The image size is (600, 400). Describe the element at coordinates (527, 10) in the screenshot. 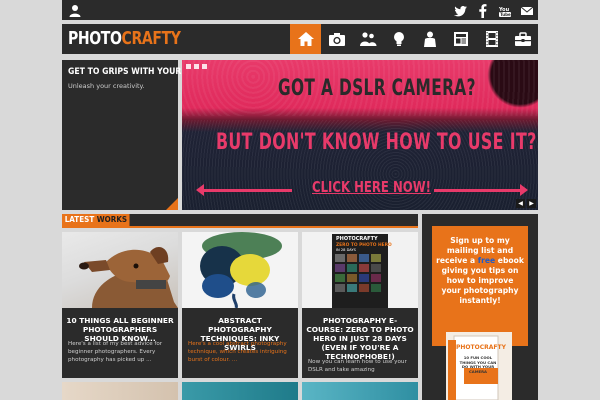

I see `email-icon` at that location.